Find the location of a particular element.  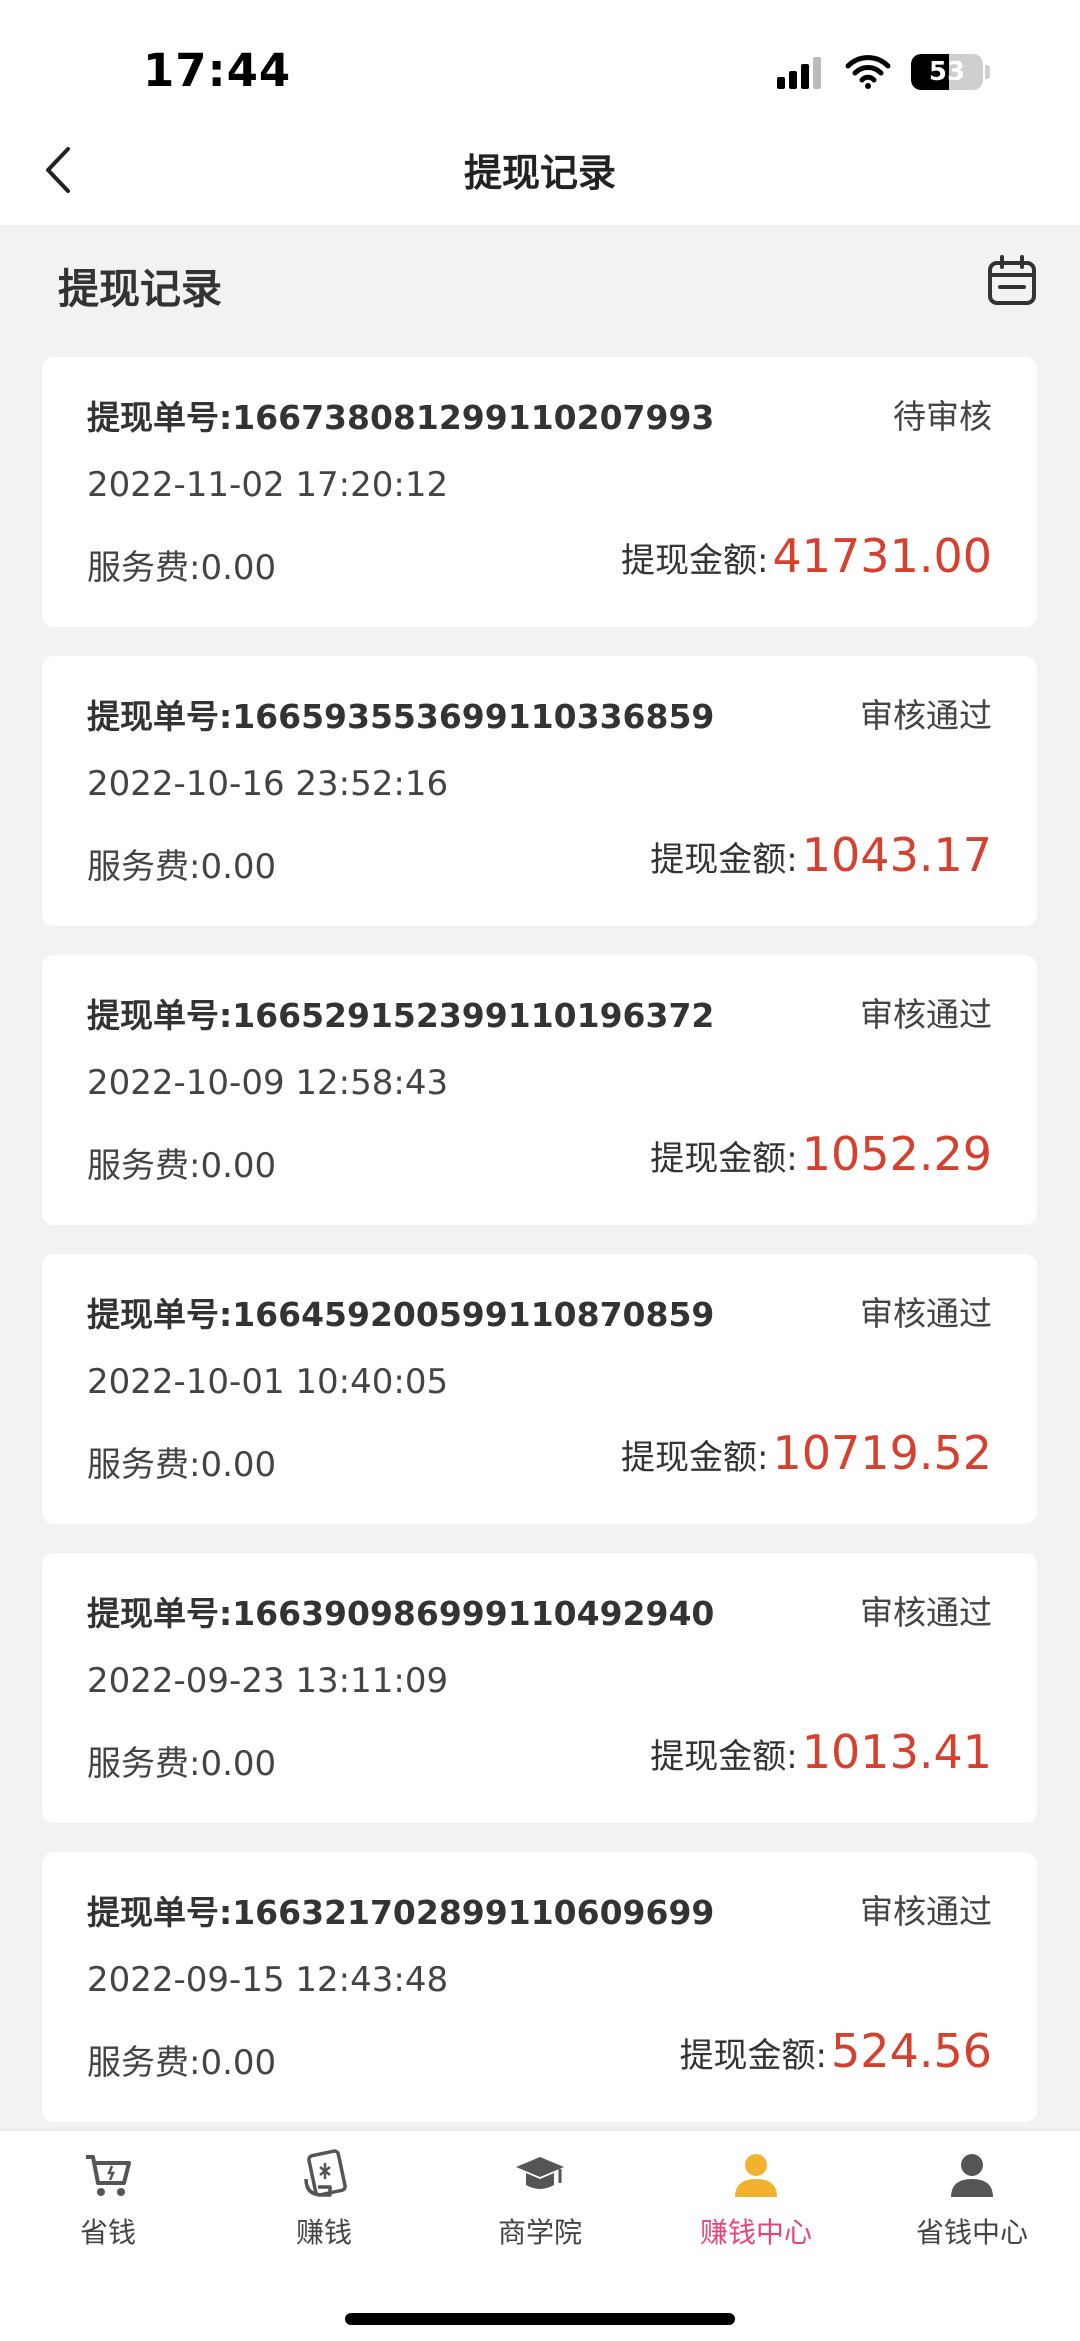

record-time: 2022-11-02 17:20:12 is located at coordinates (268, 485).